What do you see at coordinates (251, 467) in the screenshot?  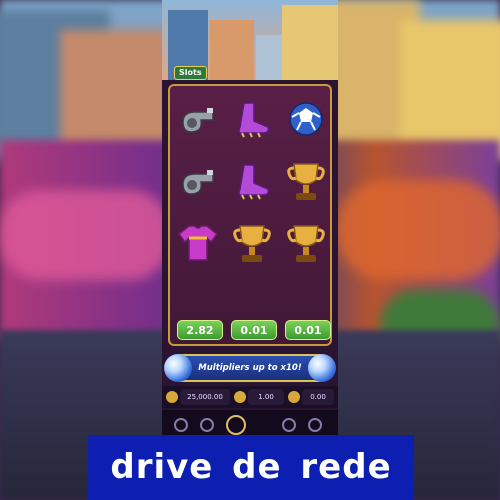 I see `caption-banner: drive de rede` at bounding box center [251, 467].